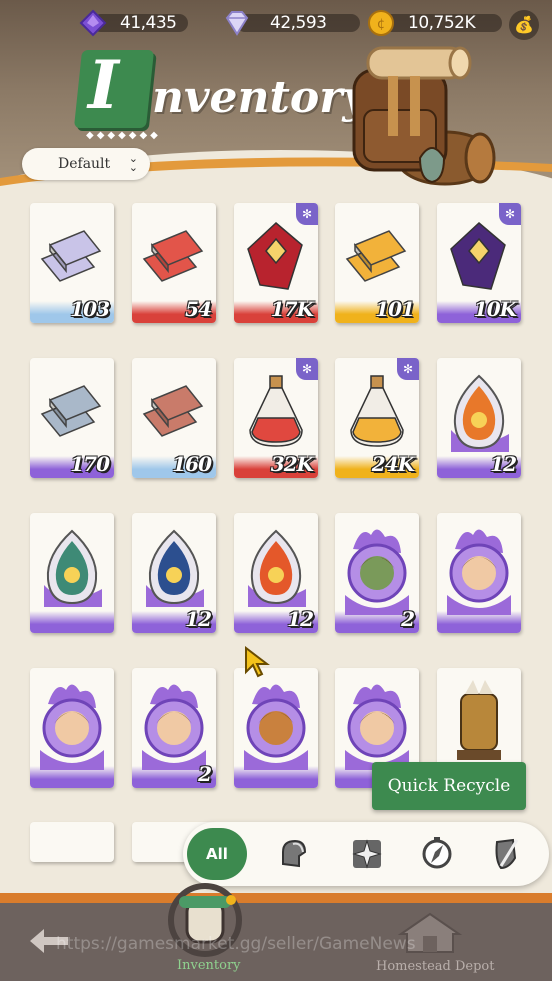 The height and width of the screenshot is (981, 552). I want to click on red-potion-icon, so click(276, 411).